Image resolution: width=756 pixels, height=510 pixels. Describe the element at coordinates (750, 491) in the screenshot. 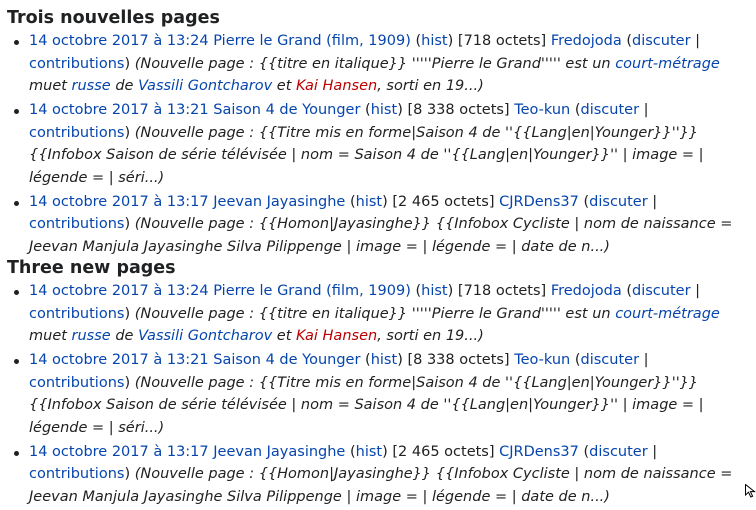

I see `mouse-pointer-icon` at that location.